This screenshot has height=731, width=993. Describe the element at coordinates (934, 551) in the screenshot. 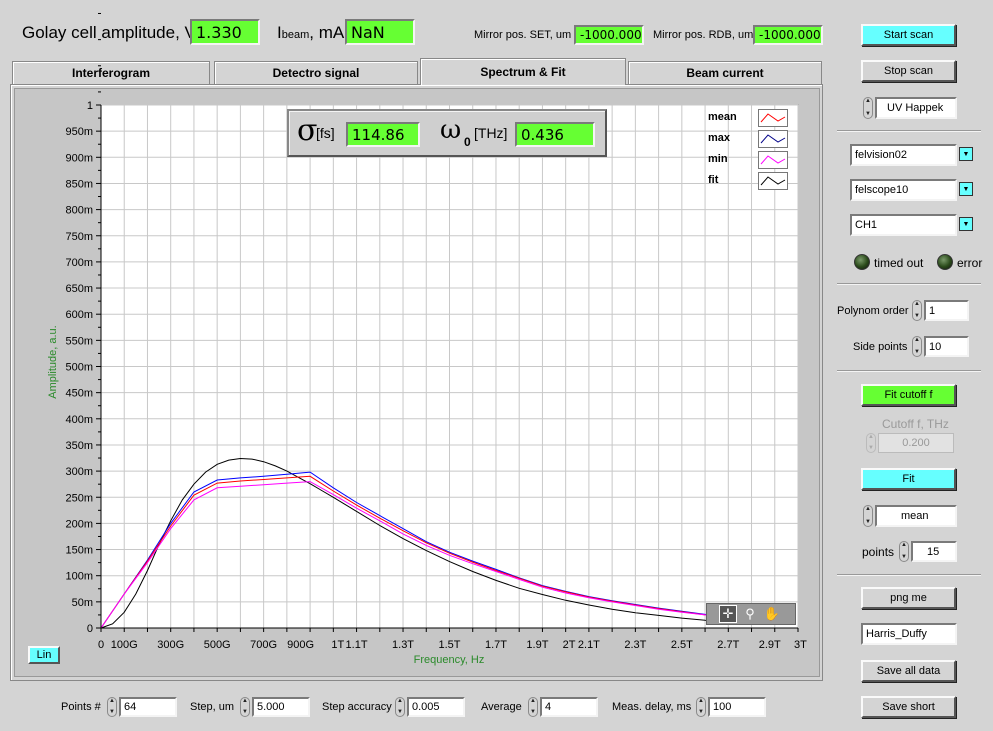

I see `points-input: 15` at that location.